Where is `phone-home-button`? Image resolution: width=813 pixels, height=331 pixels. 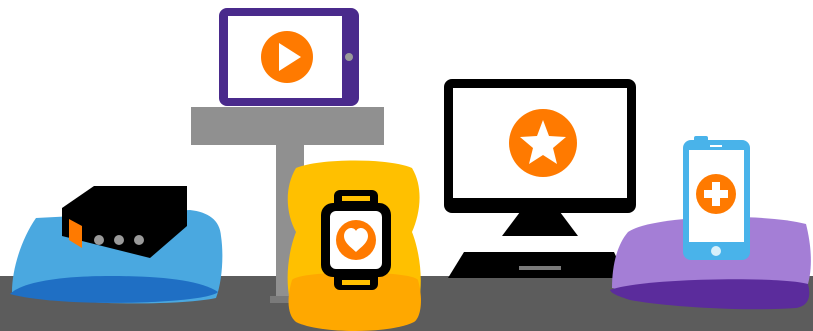 phone-home-button is located at coordinates (716, 251).